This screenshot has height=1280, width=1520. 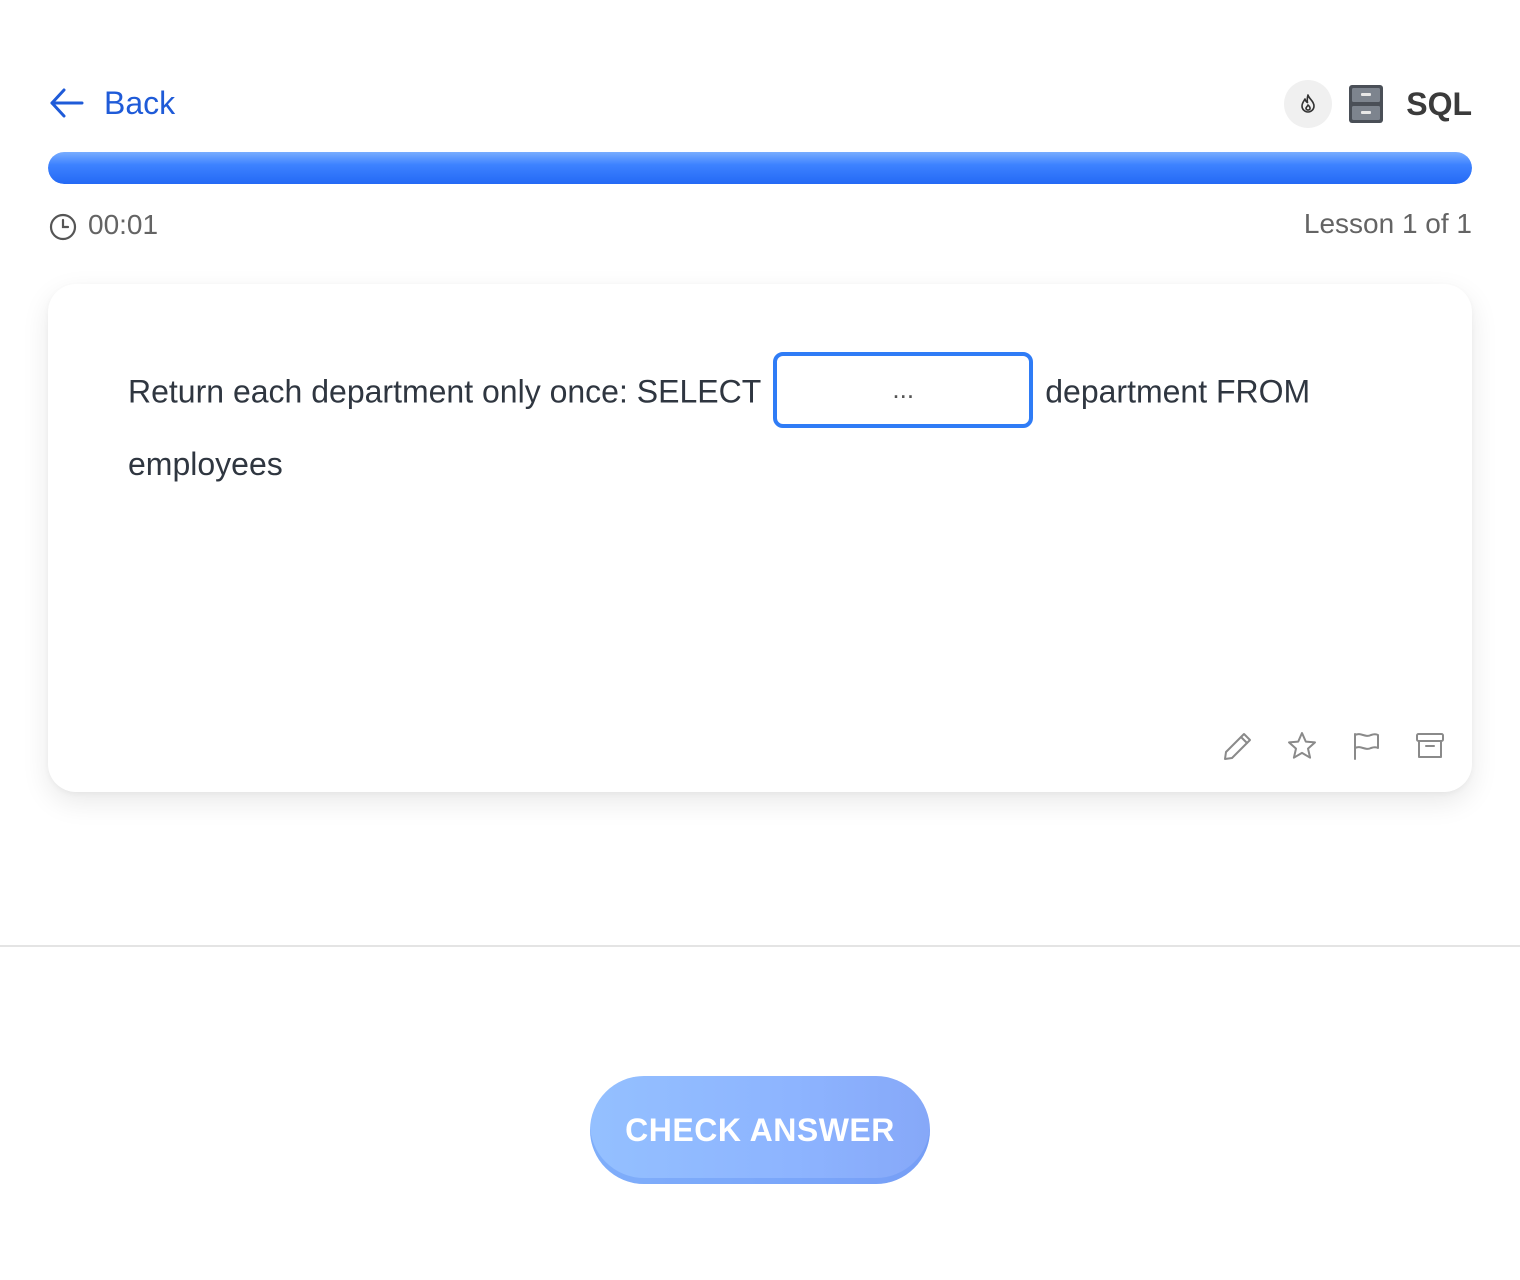 I want to click on file-cabinet-icon, so click(x=1366, y=104).